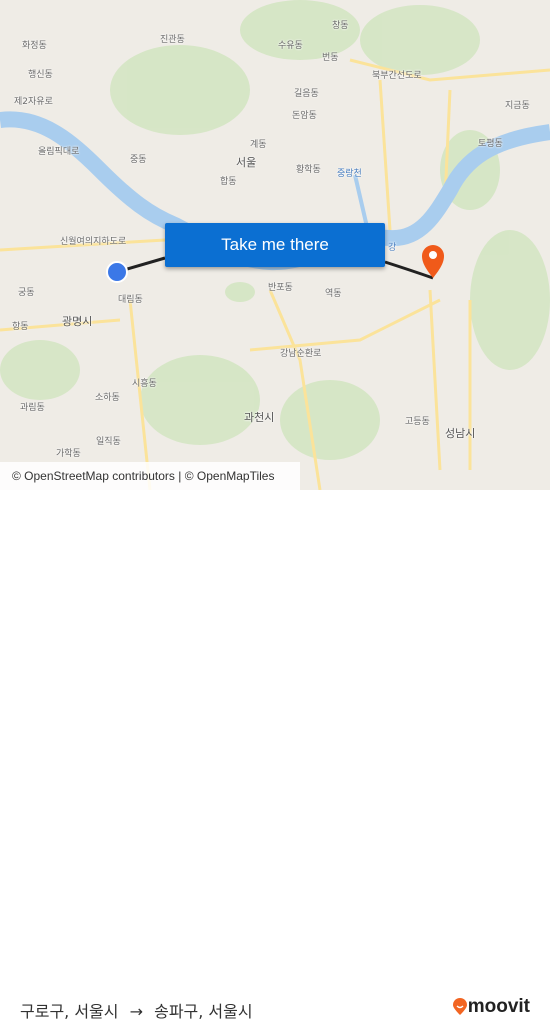 The image size is (550, 1022). What do you see at coordinates (20, 327) in the screenshot?
I see `map-label: 항동` at bounding box center [20, 327].